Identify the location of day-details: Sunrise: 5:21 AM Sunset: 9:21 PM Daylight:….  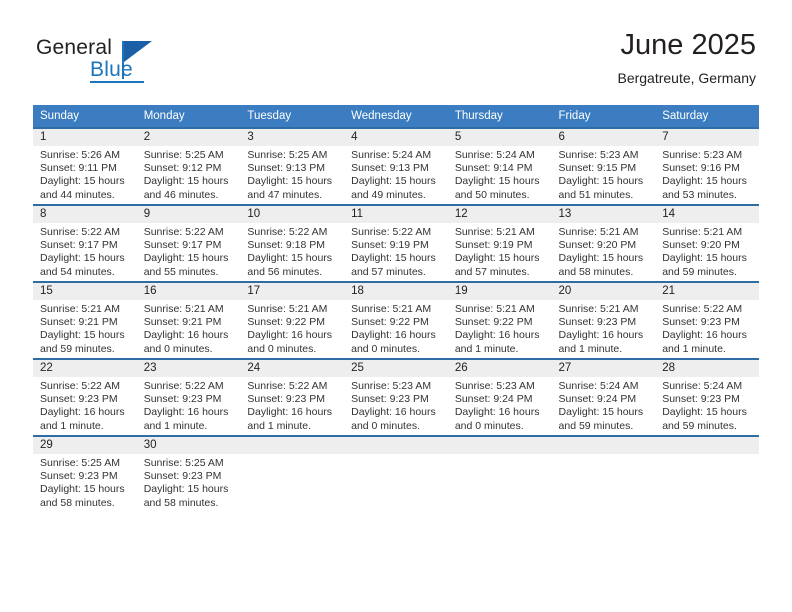
(189, 328).